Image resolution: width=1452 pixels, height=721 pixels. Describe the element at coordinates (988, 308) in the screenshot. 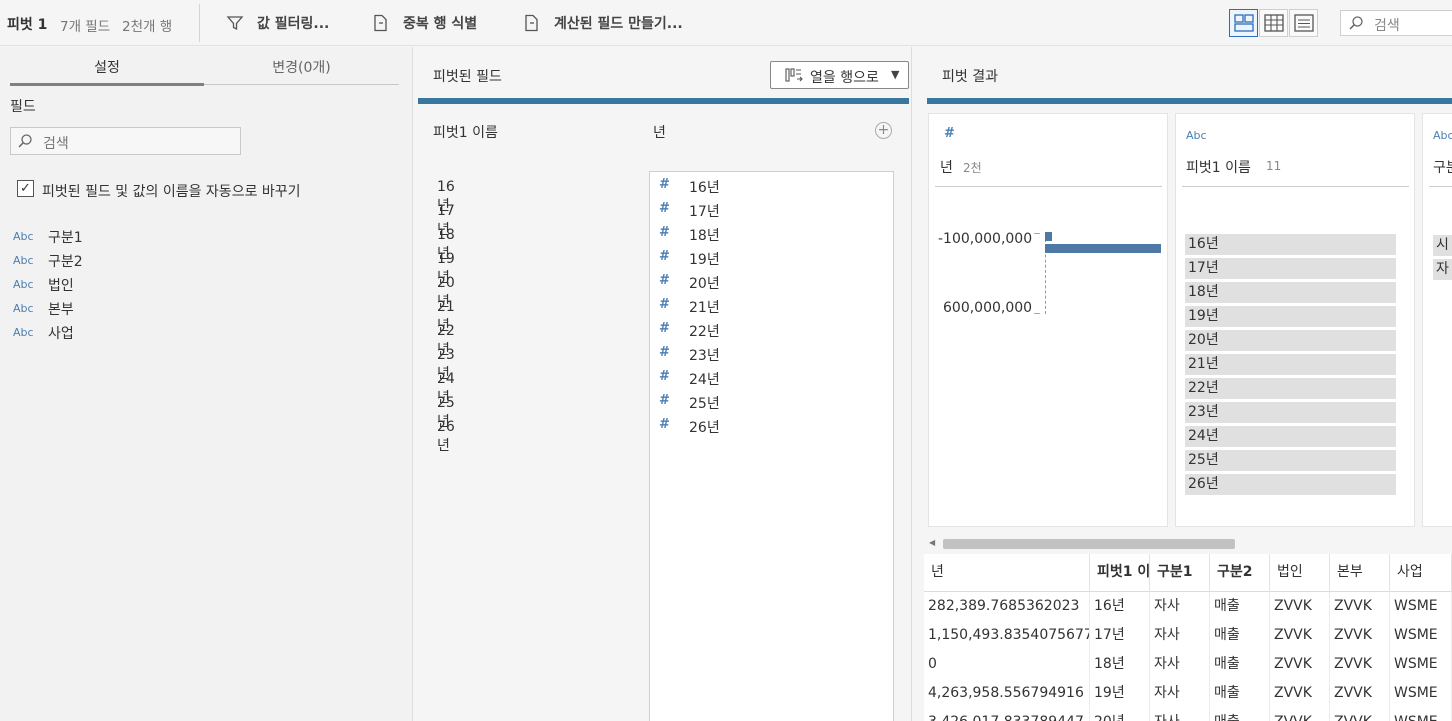

I see `axis-label-max: 600,000,000` at that location.